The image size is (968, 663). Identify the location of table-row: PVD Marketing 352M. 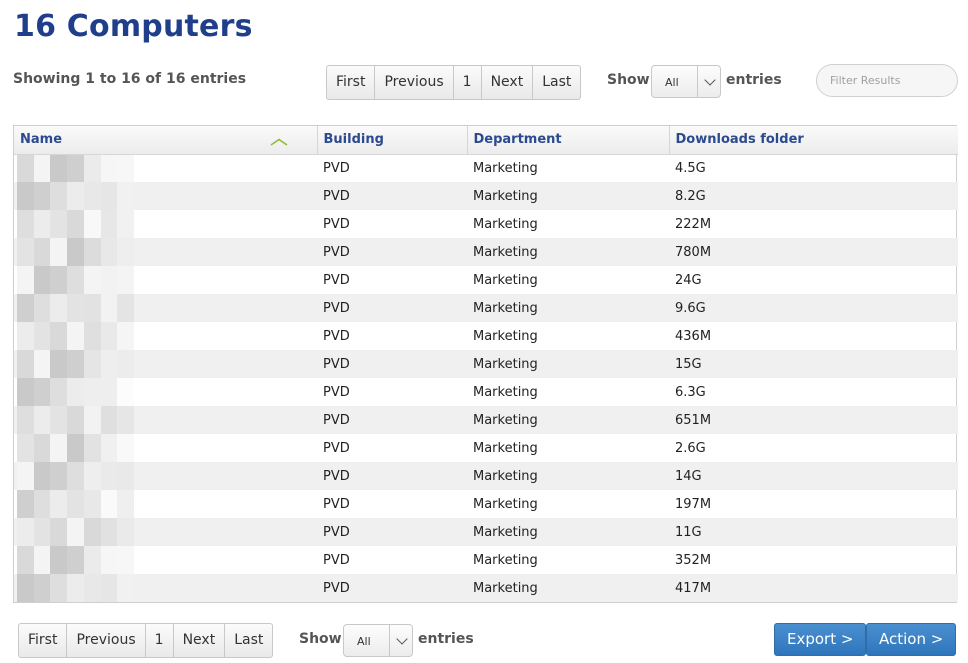
(486, 560).